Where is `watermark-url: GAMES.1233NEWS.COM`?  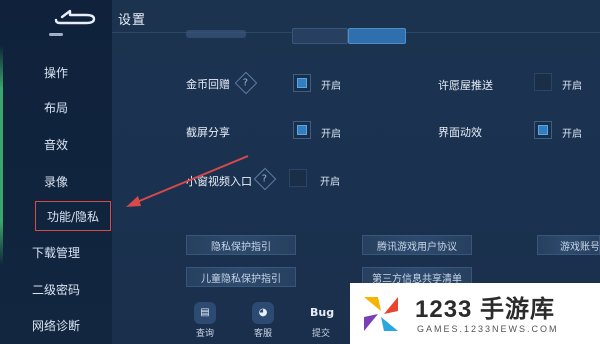
watermark-url: GAMES.1233NEWS.COM is located at coordinates (488, 329).